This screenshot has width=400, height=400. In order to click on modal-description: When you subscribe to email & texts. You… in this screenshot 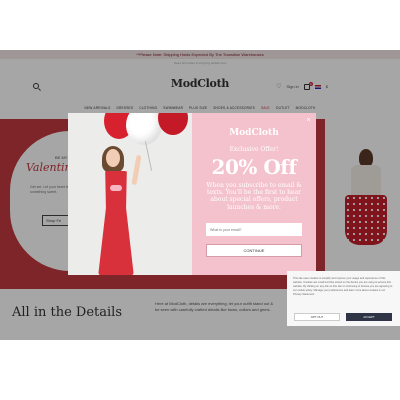, I will do `click(254, 196)`.